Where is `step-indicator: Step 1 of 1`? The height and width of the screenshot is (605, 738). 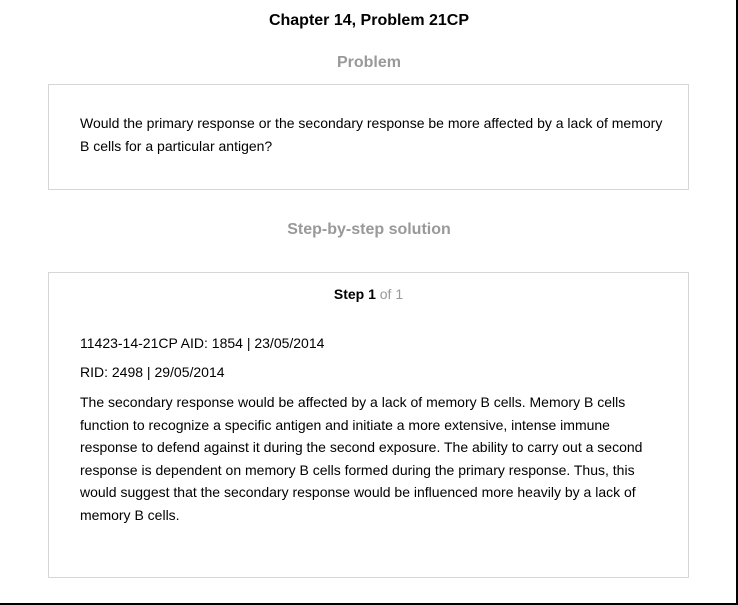 step-indicator: Step 1 of 1 is located at coordinates (368, 294).